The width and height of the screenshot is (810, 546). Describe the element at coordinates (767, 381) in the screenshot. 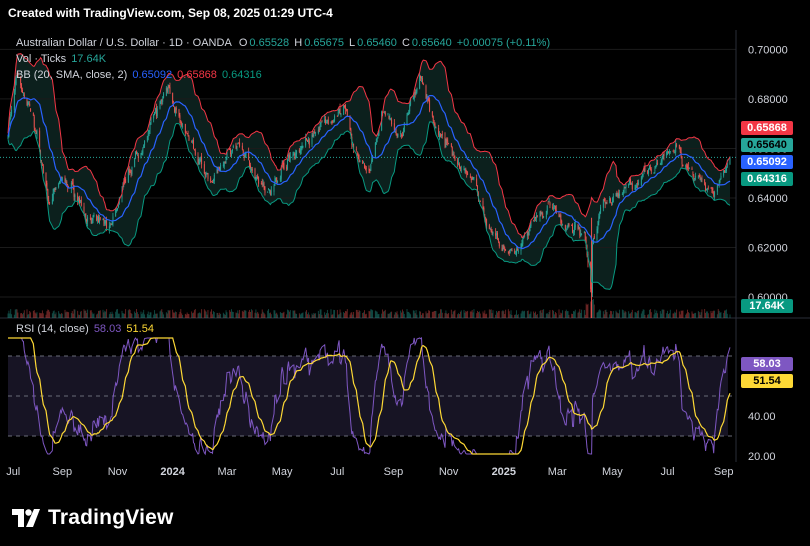

I see `rsi-ma-axis-label: 51.54` at that location.